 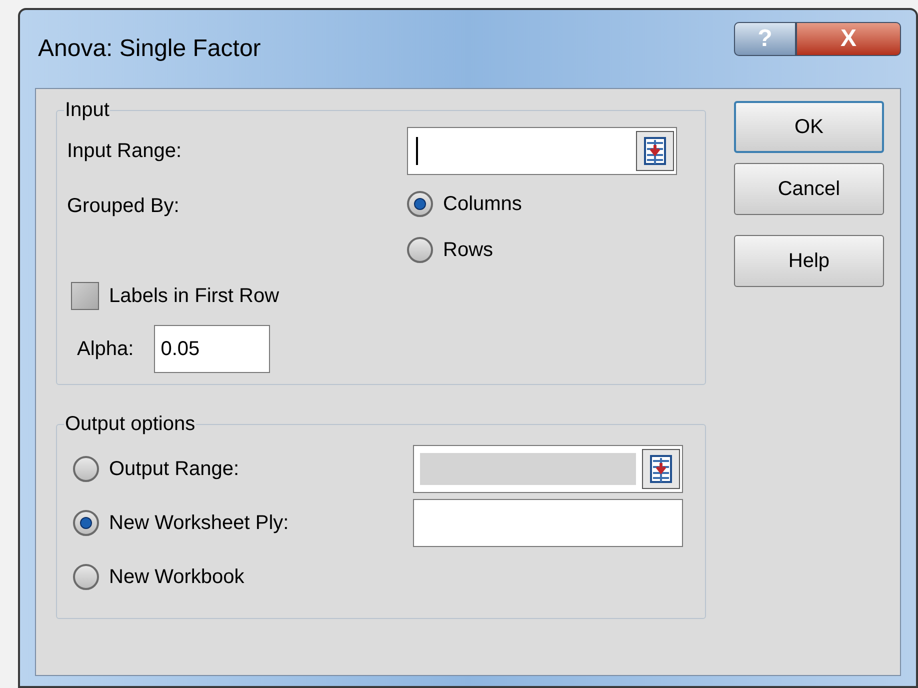 I want to click on range-field, so click(x=548, y=523).